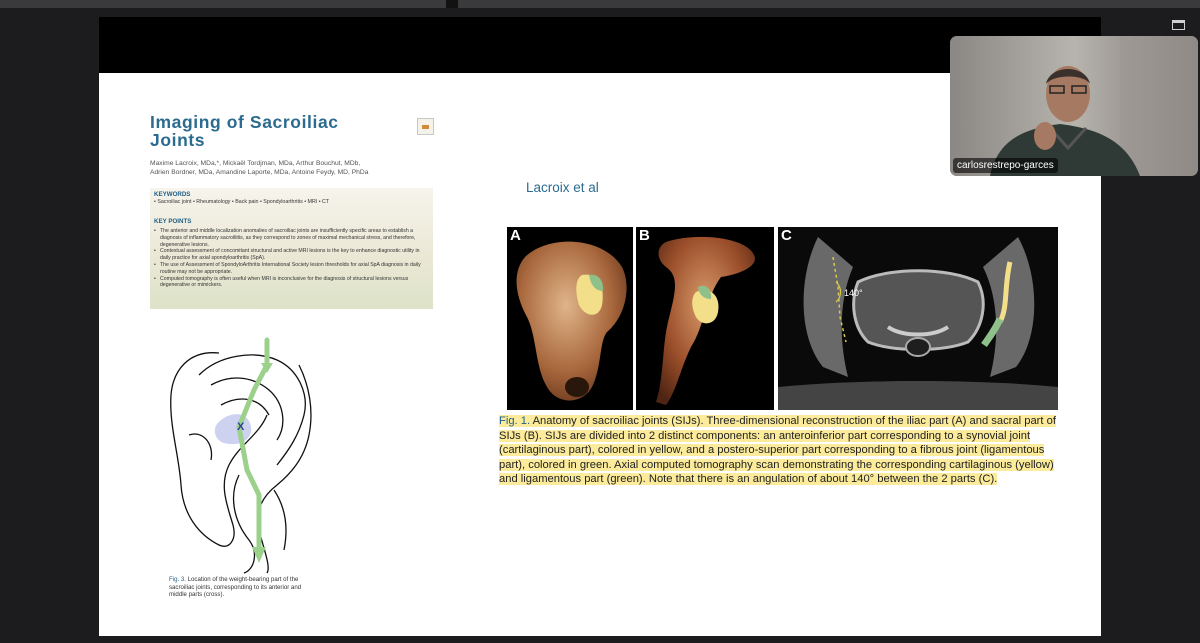 This screenshot has height=643, width=1200. I want to click on top-strip-segment-left, so click(223, 4).